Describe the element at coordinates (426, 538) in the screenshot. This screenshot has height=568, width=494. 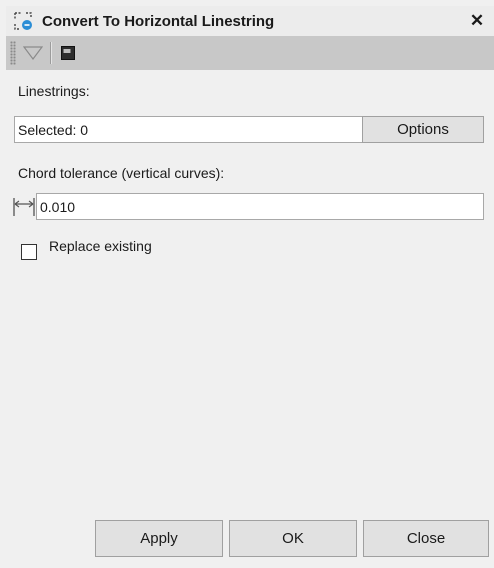
I see `close-button: Close` at that location.